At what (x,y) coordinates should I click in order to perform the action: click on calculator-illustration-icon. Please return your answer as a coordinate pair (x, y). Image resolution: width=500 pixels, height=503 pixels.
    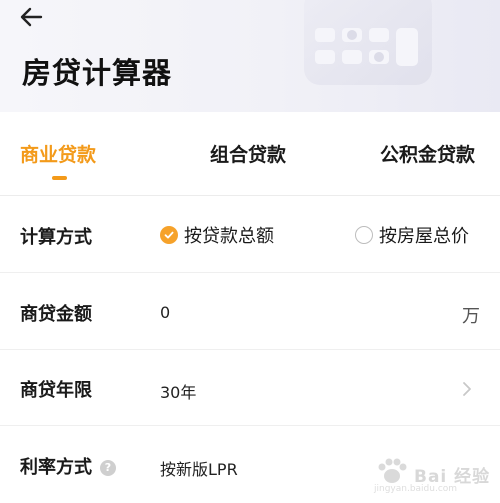
    Looking at the image, I should click on (375, 47).